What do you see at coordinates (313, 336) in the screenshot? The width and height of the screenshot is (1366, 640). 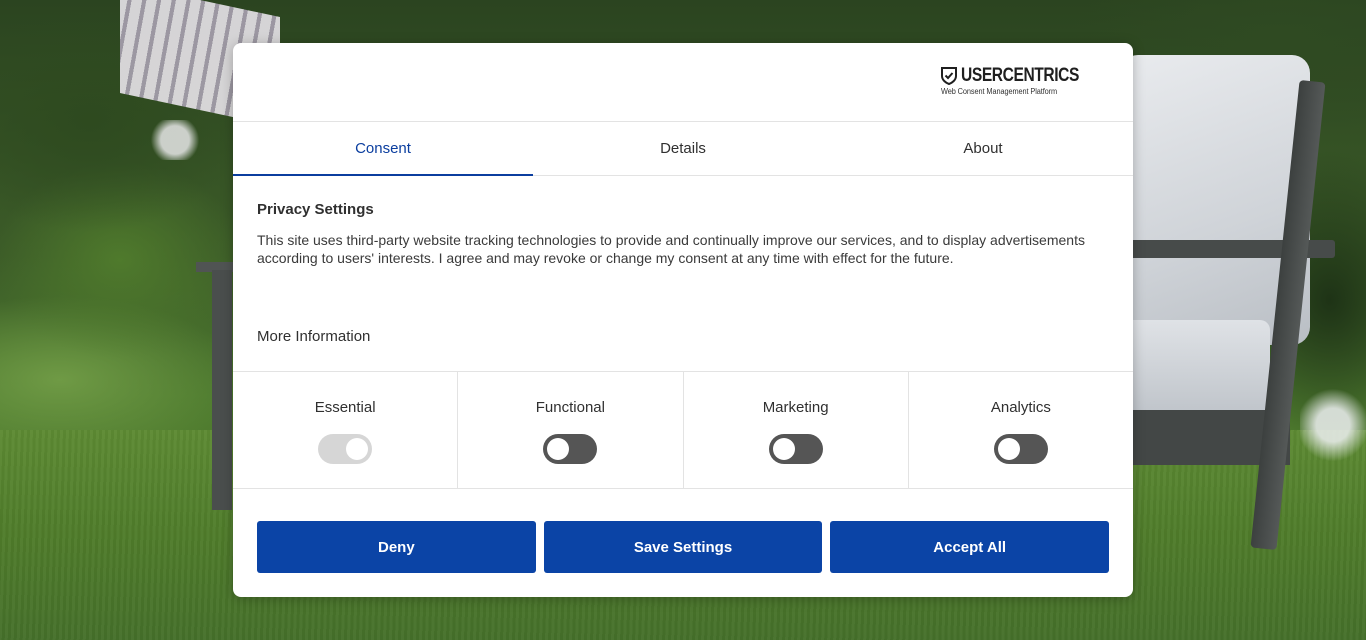 I see `more-information-link: More Information` at bounding box center [313, 336].